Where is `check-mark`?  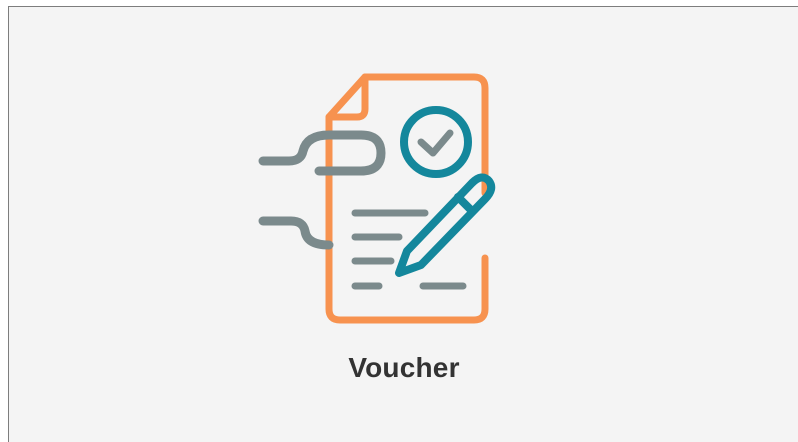
check-mark is located at coordinates (435, 143).